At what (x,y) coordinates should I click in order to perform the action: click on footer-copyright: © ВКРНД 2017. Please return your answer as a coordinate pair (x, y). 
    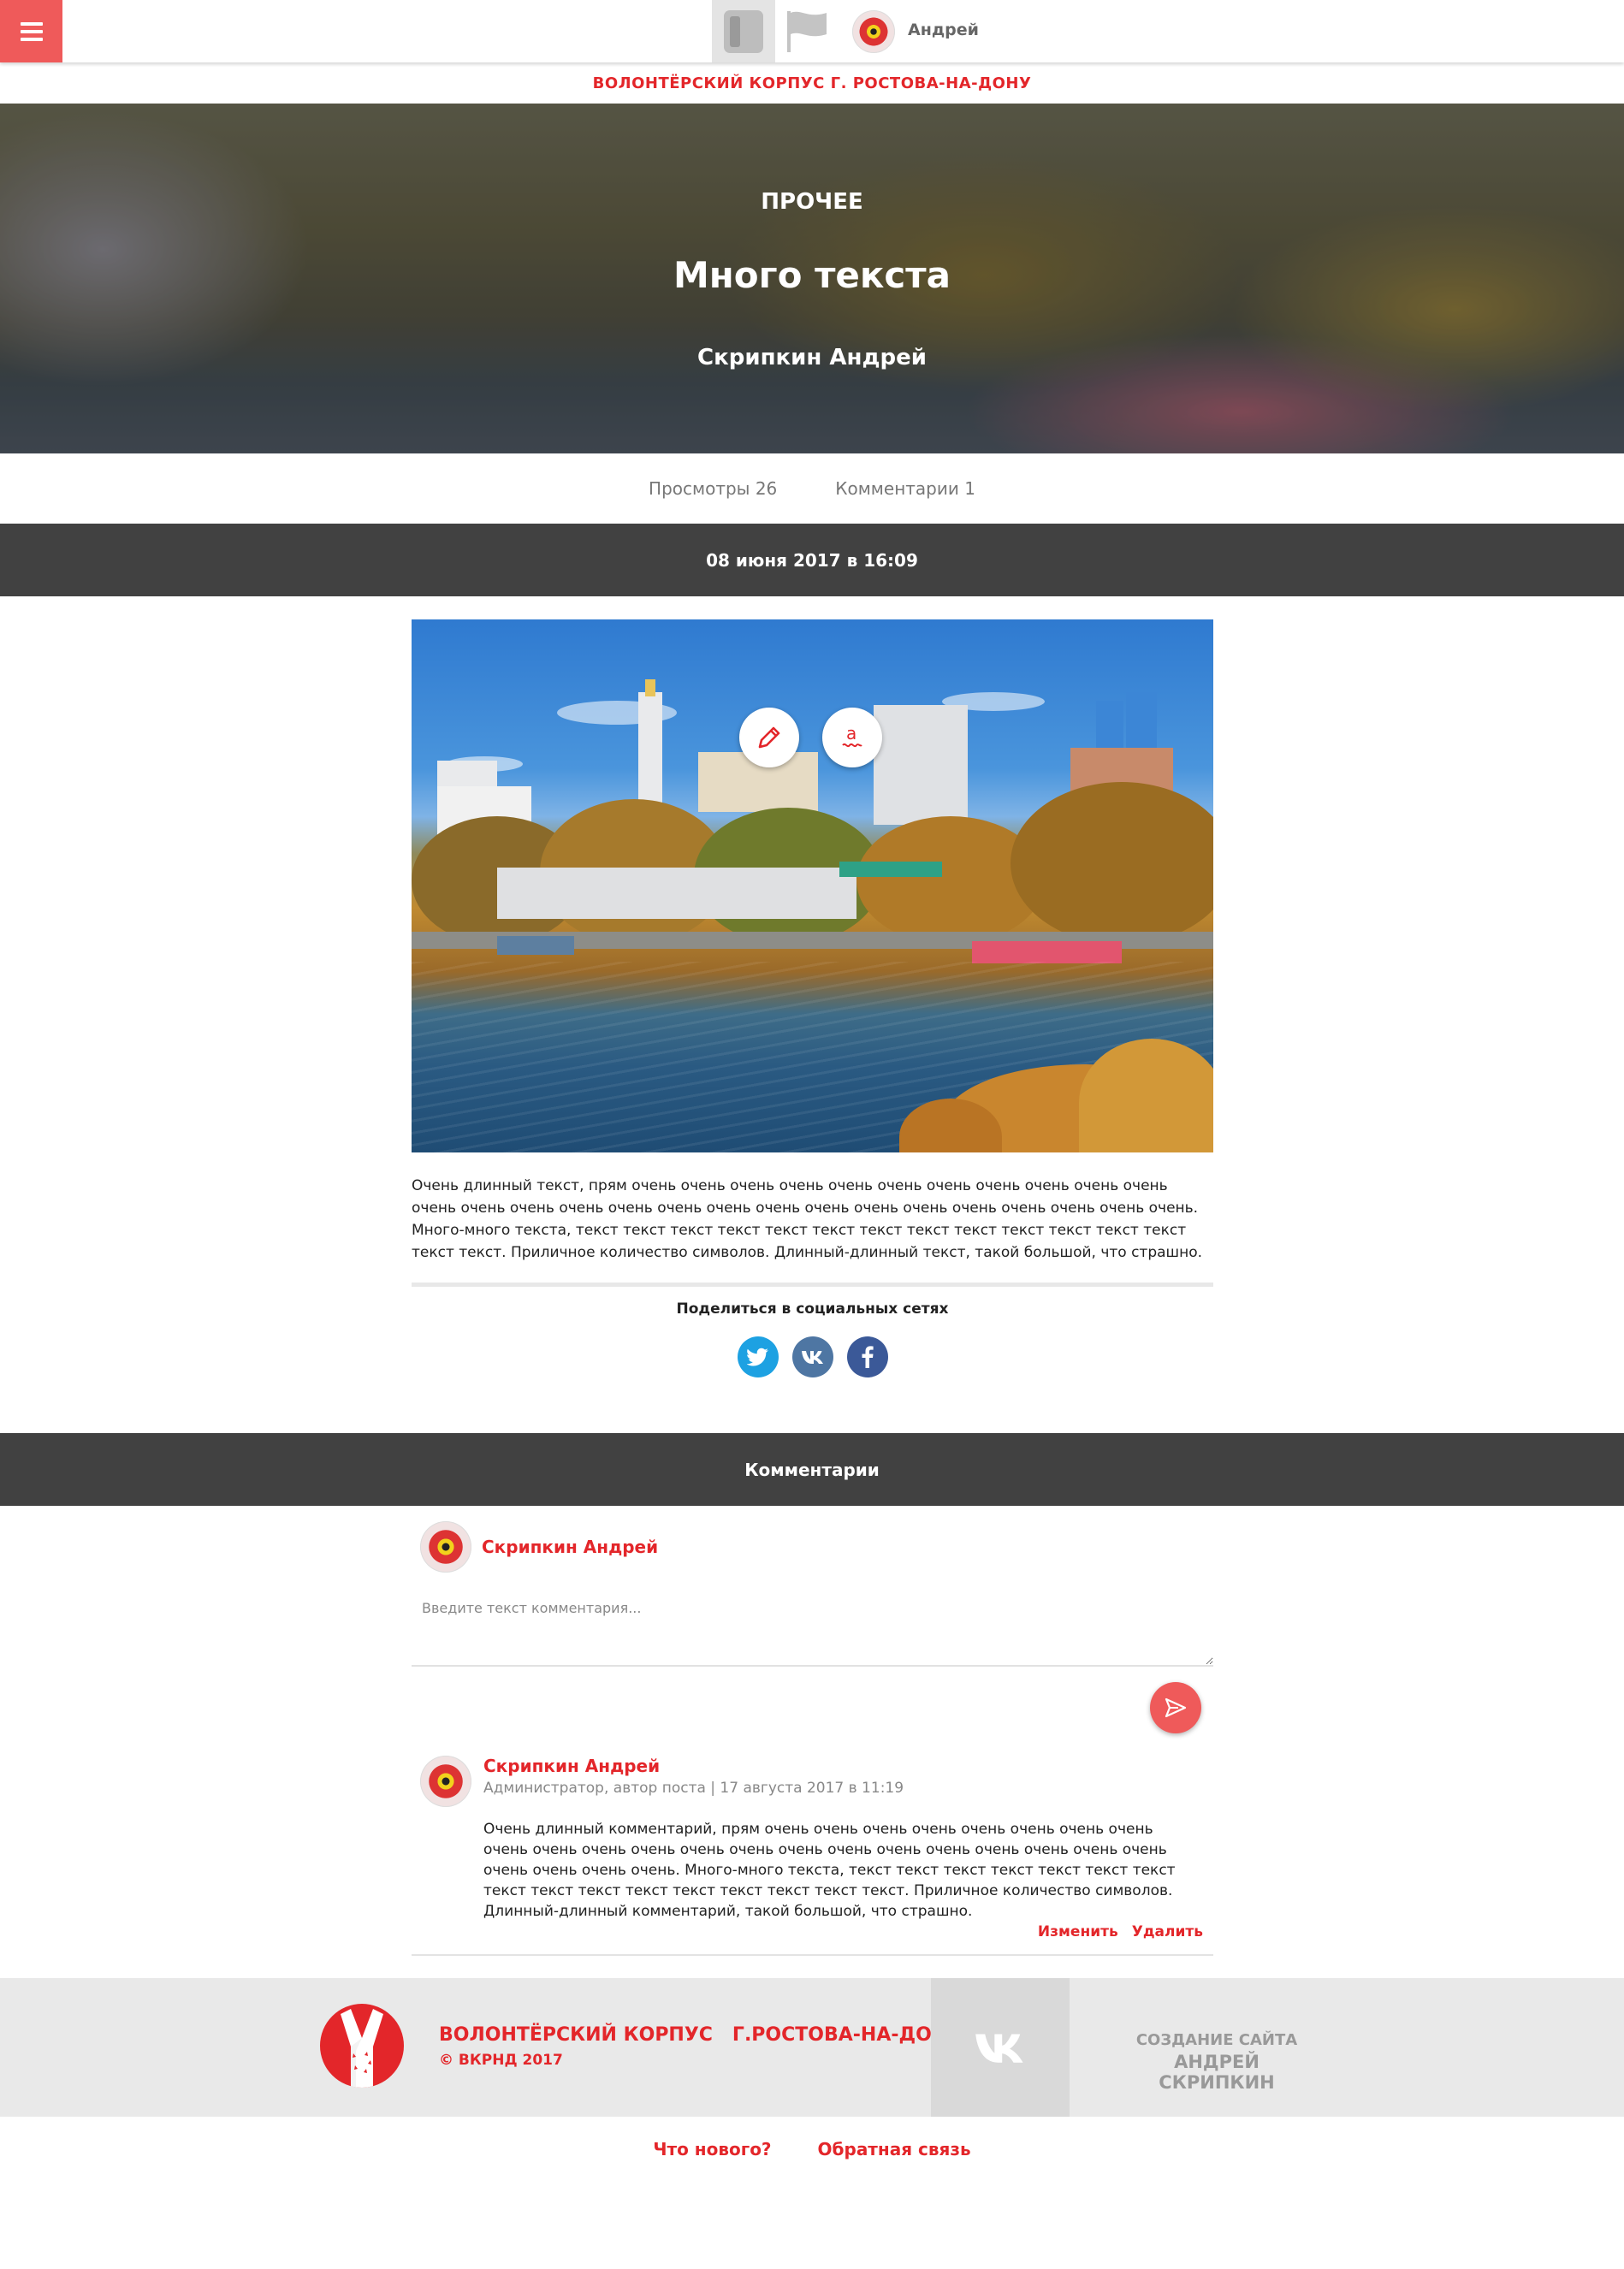
    Looking at the image, I should click on (501, 2060).